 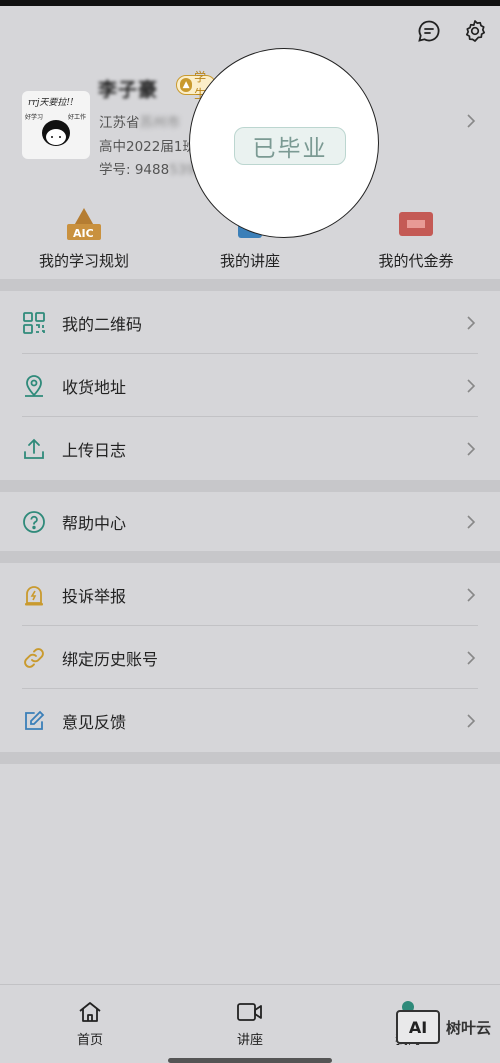 What do you see at coordinates (34, 449) in the screenshot?
I see `upload-icon` at bounding box center [34, 449].